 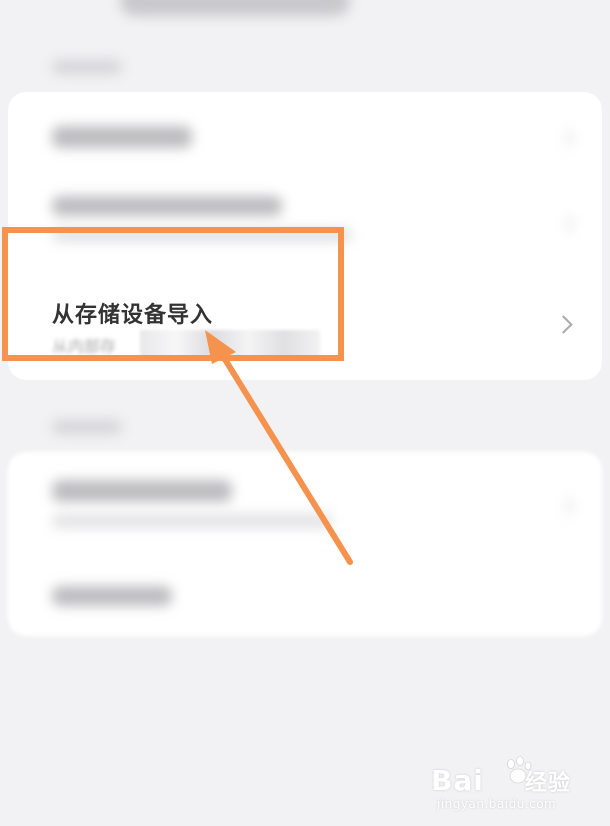 I want to click on blurred-row-subtitle, so click(x=192, y=521).